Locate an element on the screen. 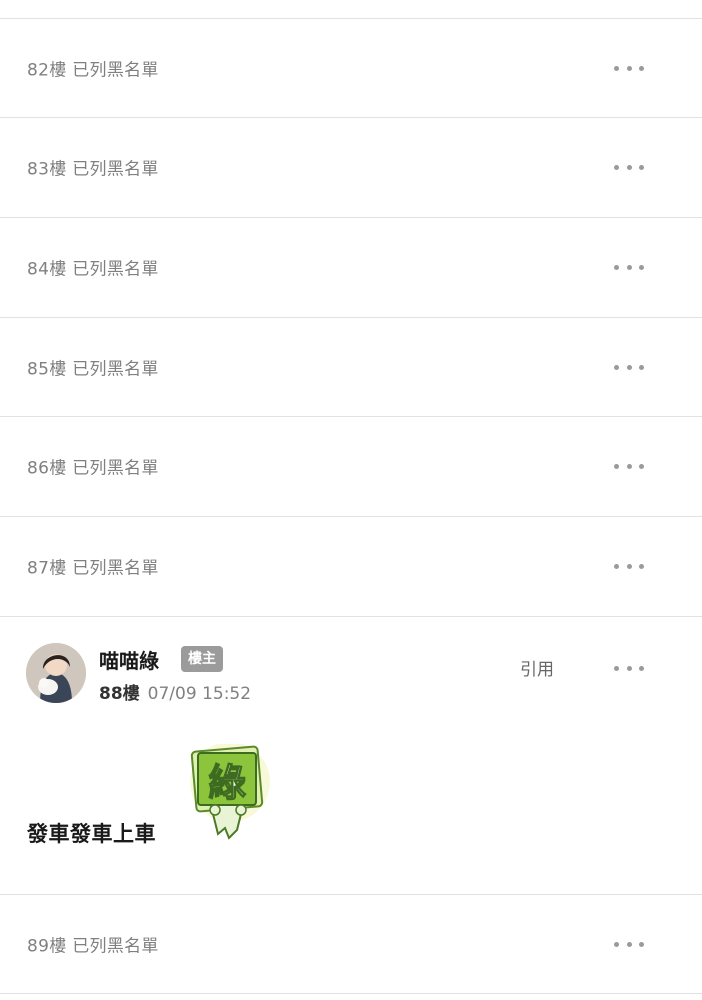 The height and width of the screenshot is (1000, 702). blacklisted-row-89: 89樓 已列黑名單 is located at coordinates (351, 944).